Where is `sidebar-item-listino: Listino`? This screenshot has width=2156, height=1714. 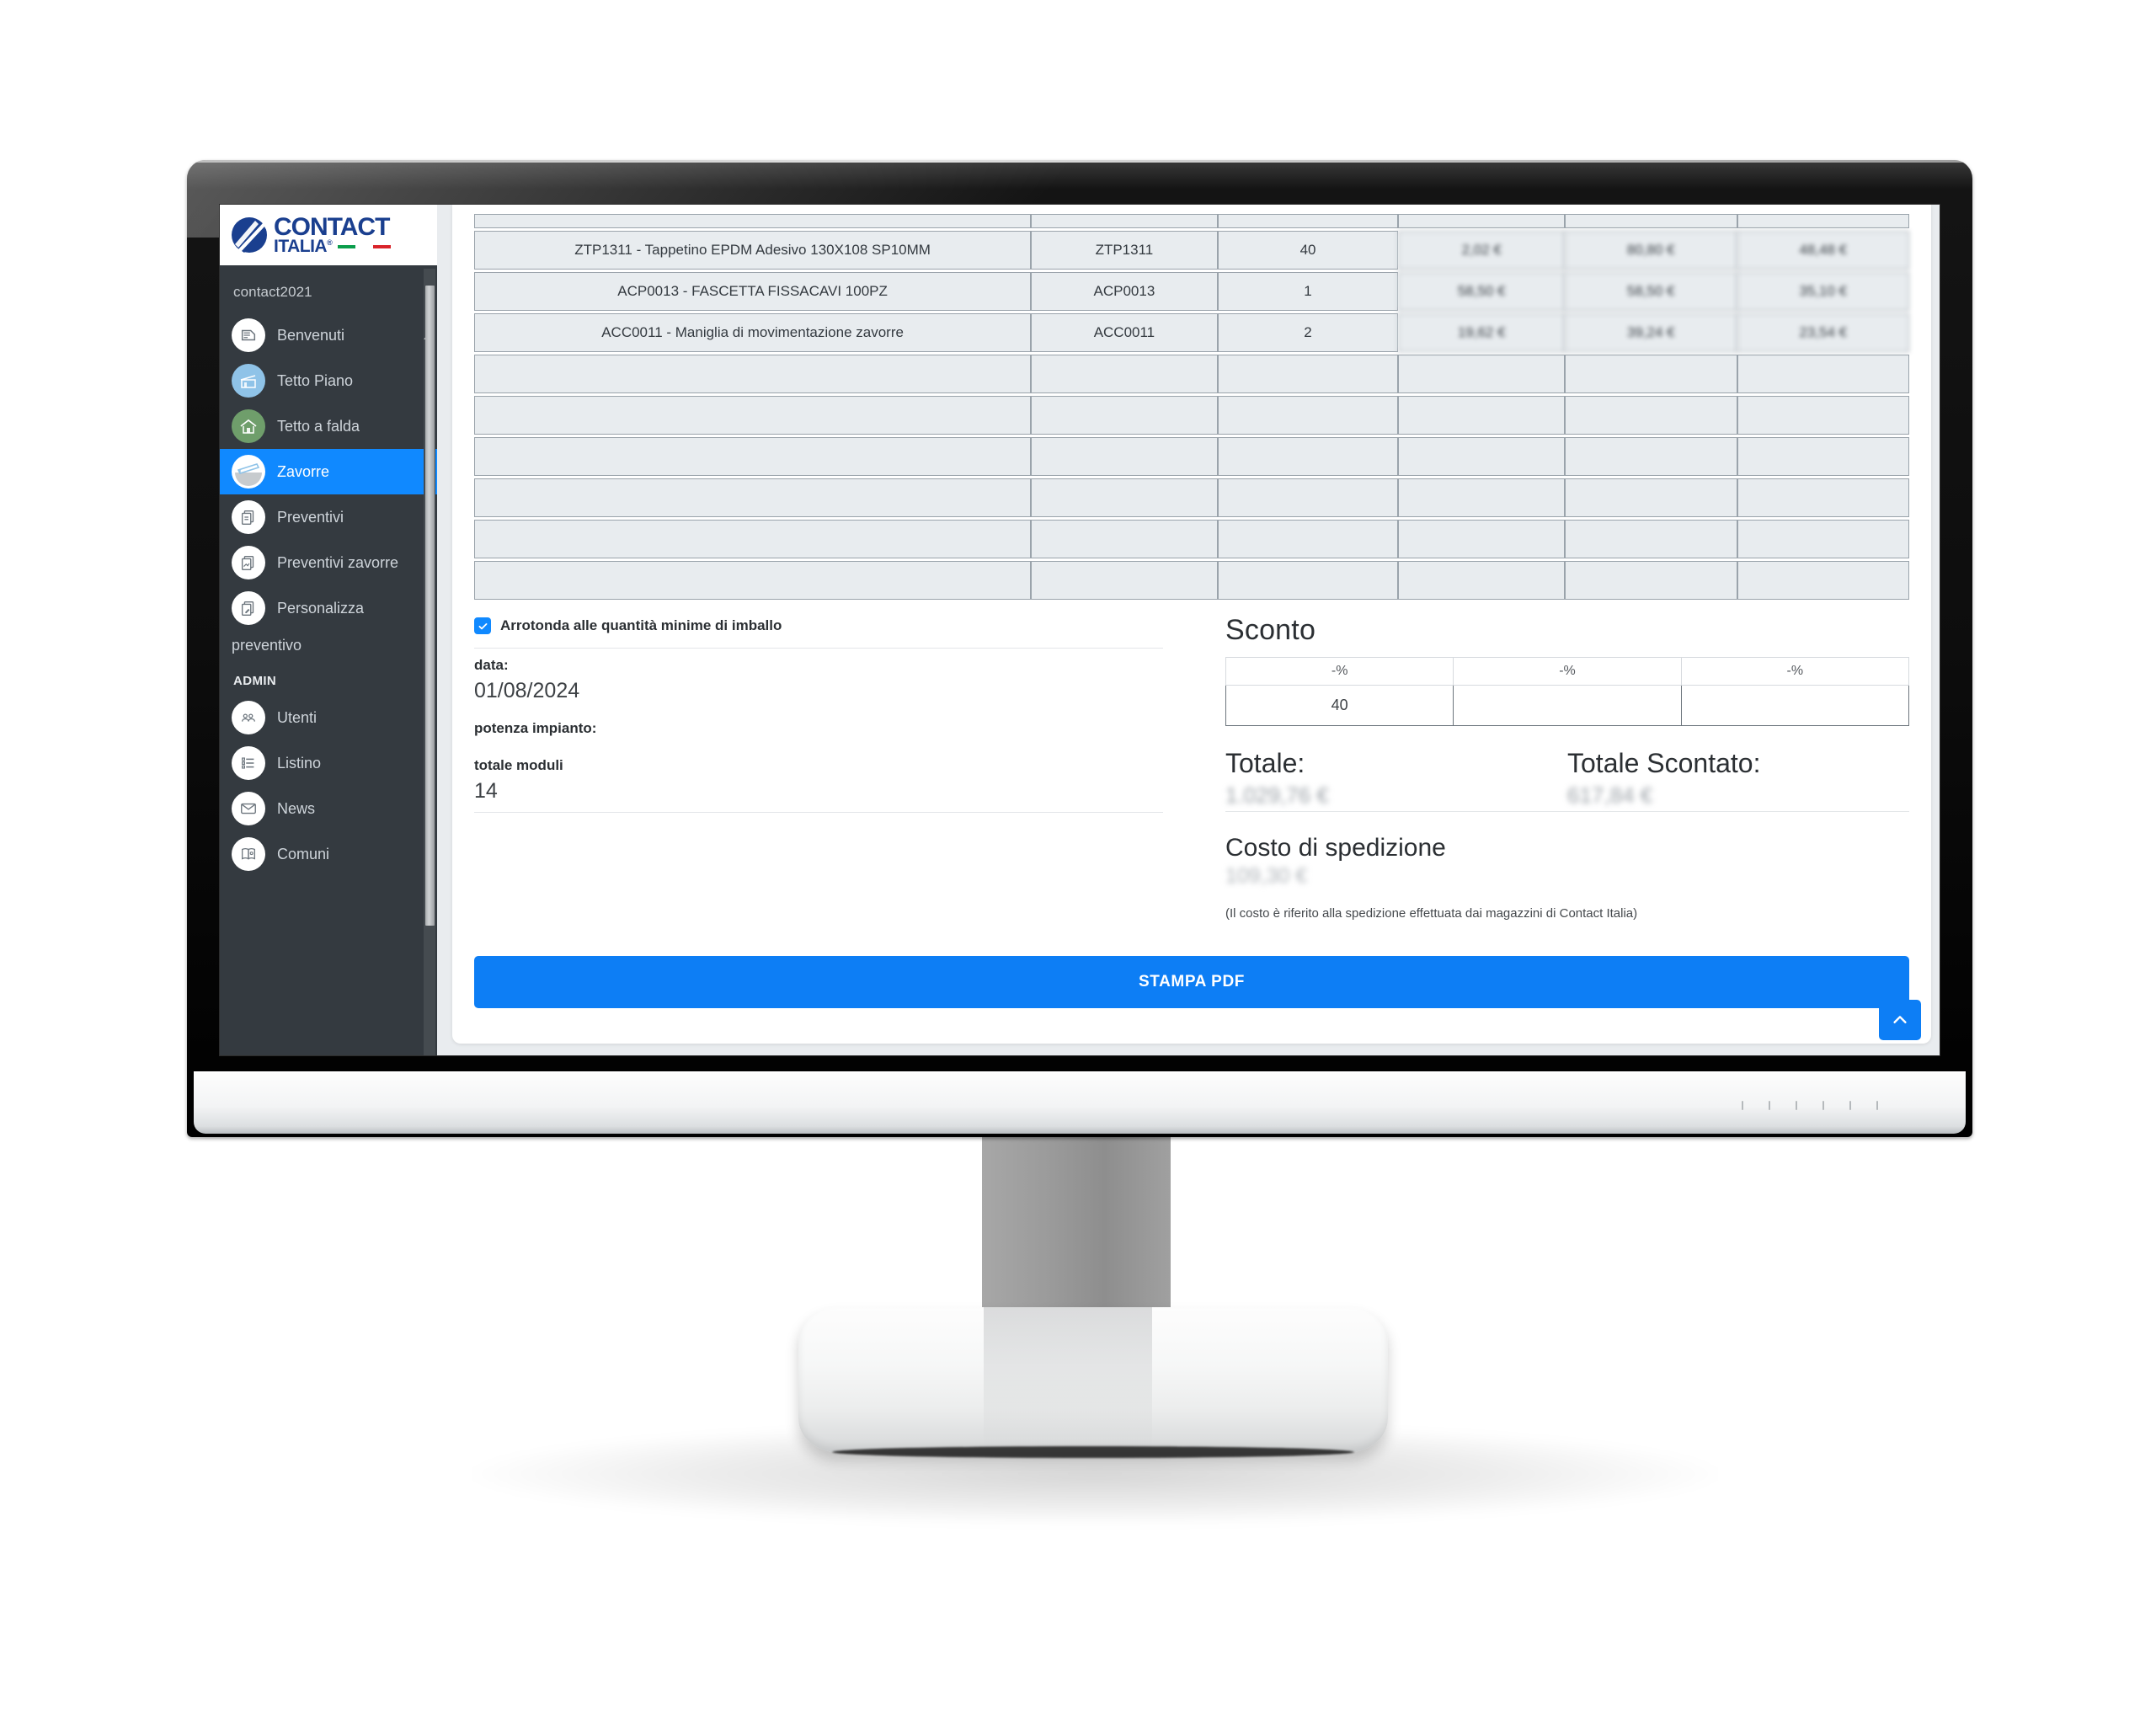 sidebar-item-listino: Listino is located at coordinates (328, 763).